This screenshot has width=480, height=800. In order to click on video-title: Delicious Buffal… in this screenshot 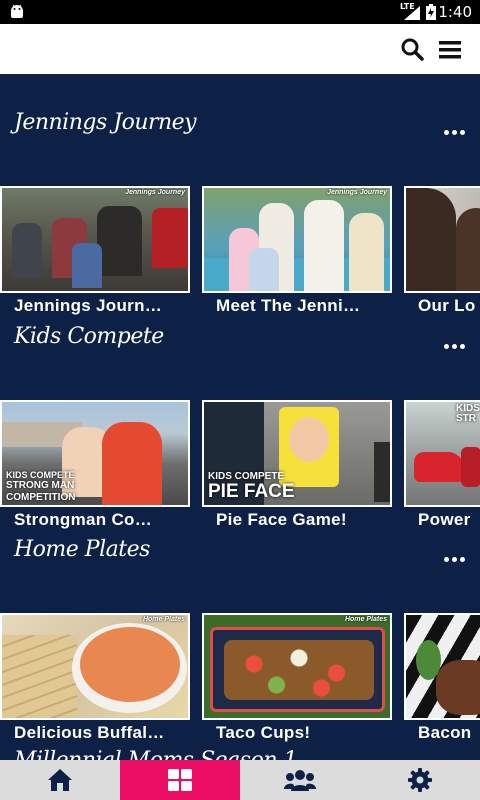, I will do `click(89, 732)`.